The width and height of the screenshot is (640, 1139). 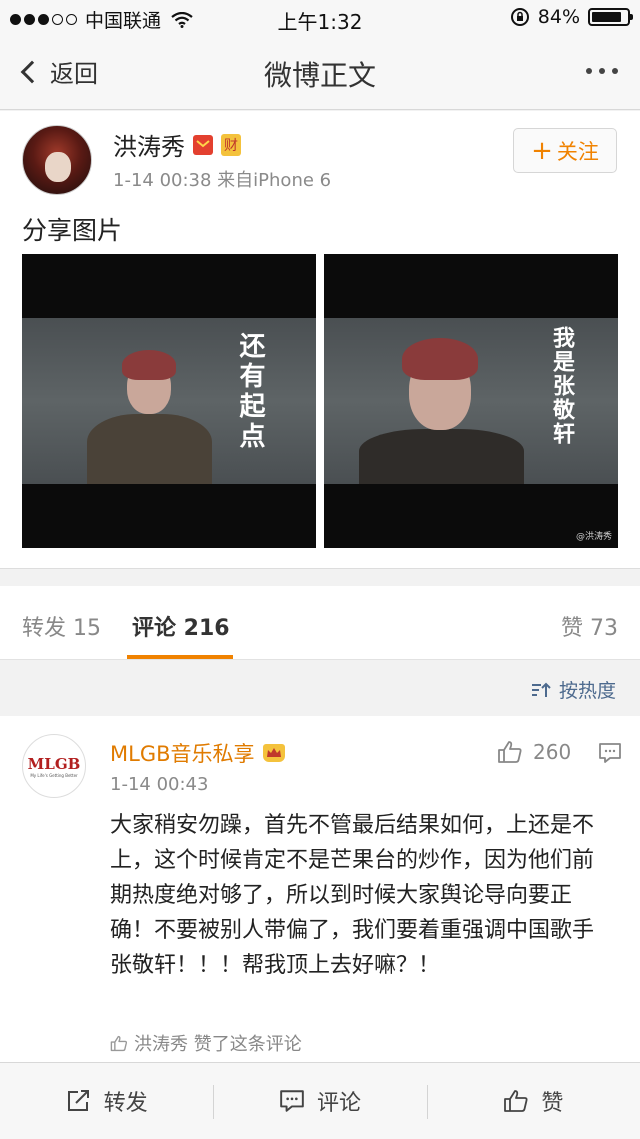 What do you see at coordinates (602, 71) in the screenshot?
I see `more-options-icon` at bounding box center [602, 71].